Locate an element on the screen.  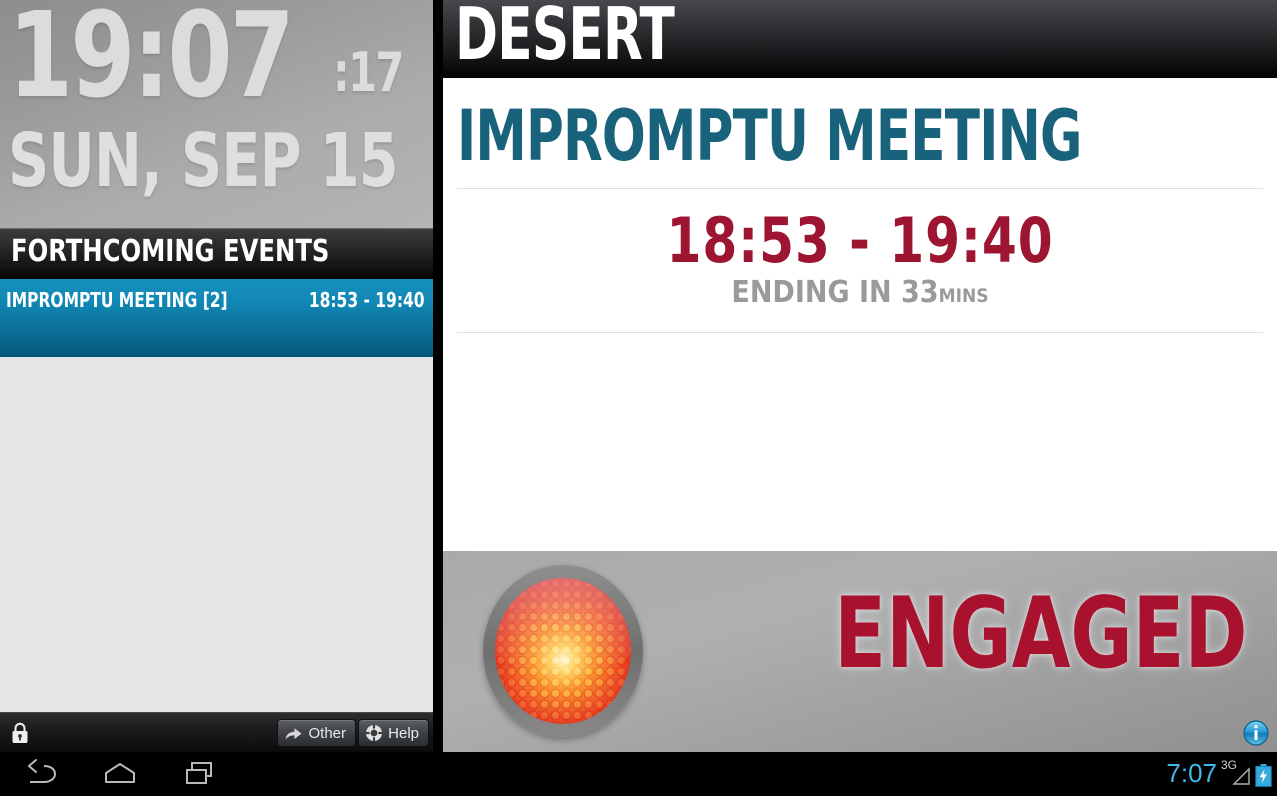
divider-top is located at coordinates (860, 188).